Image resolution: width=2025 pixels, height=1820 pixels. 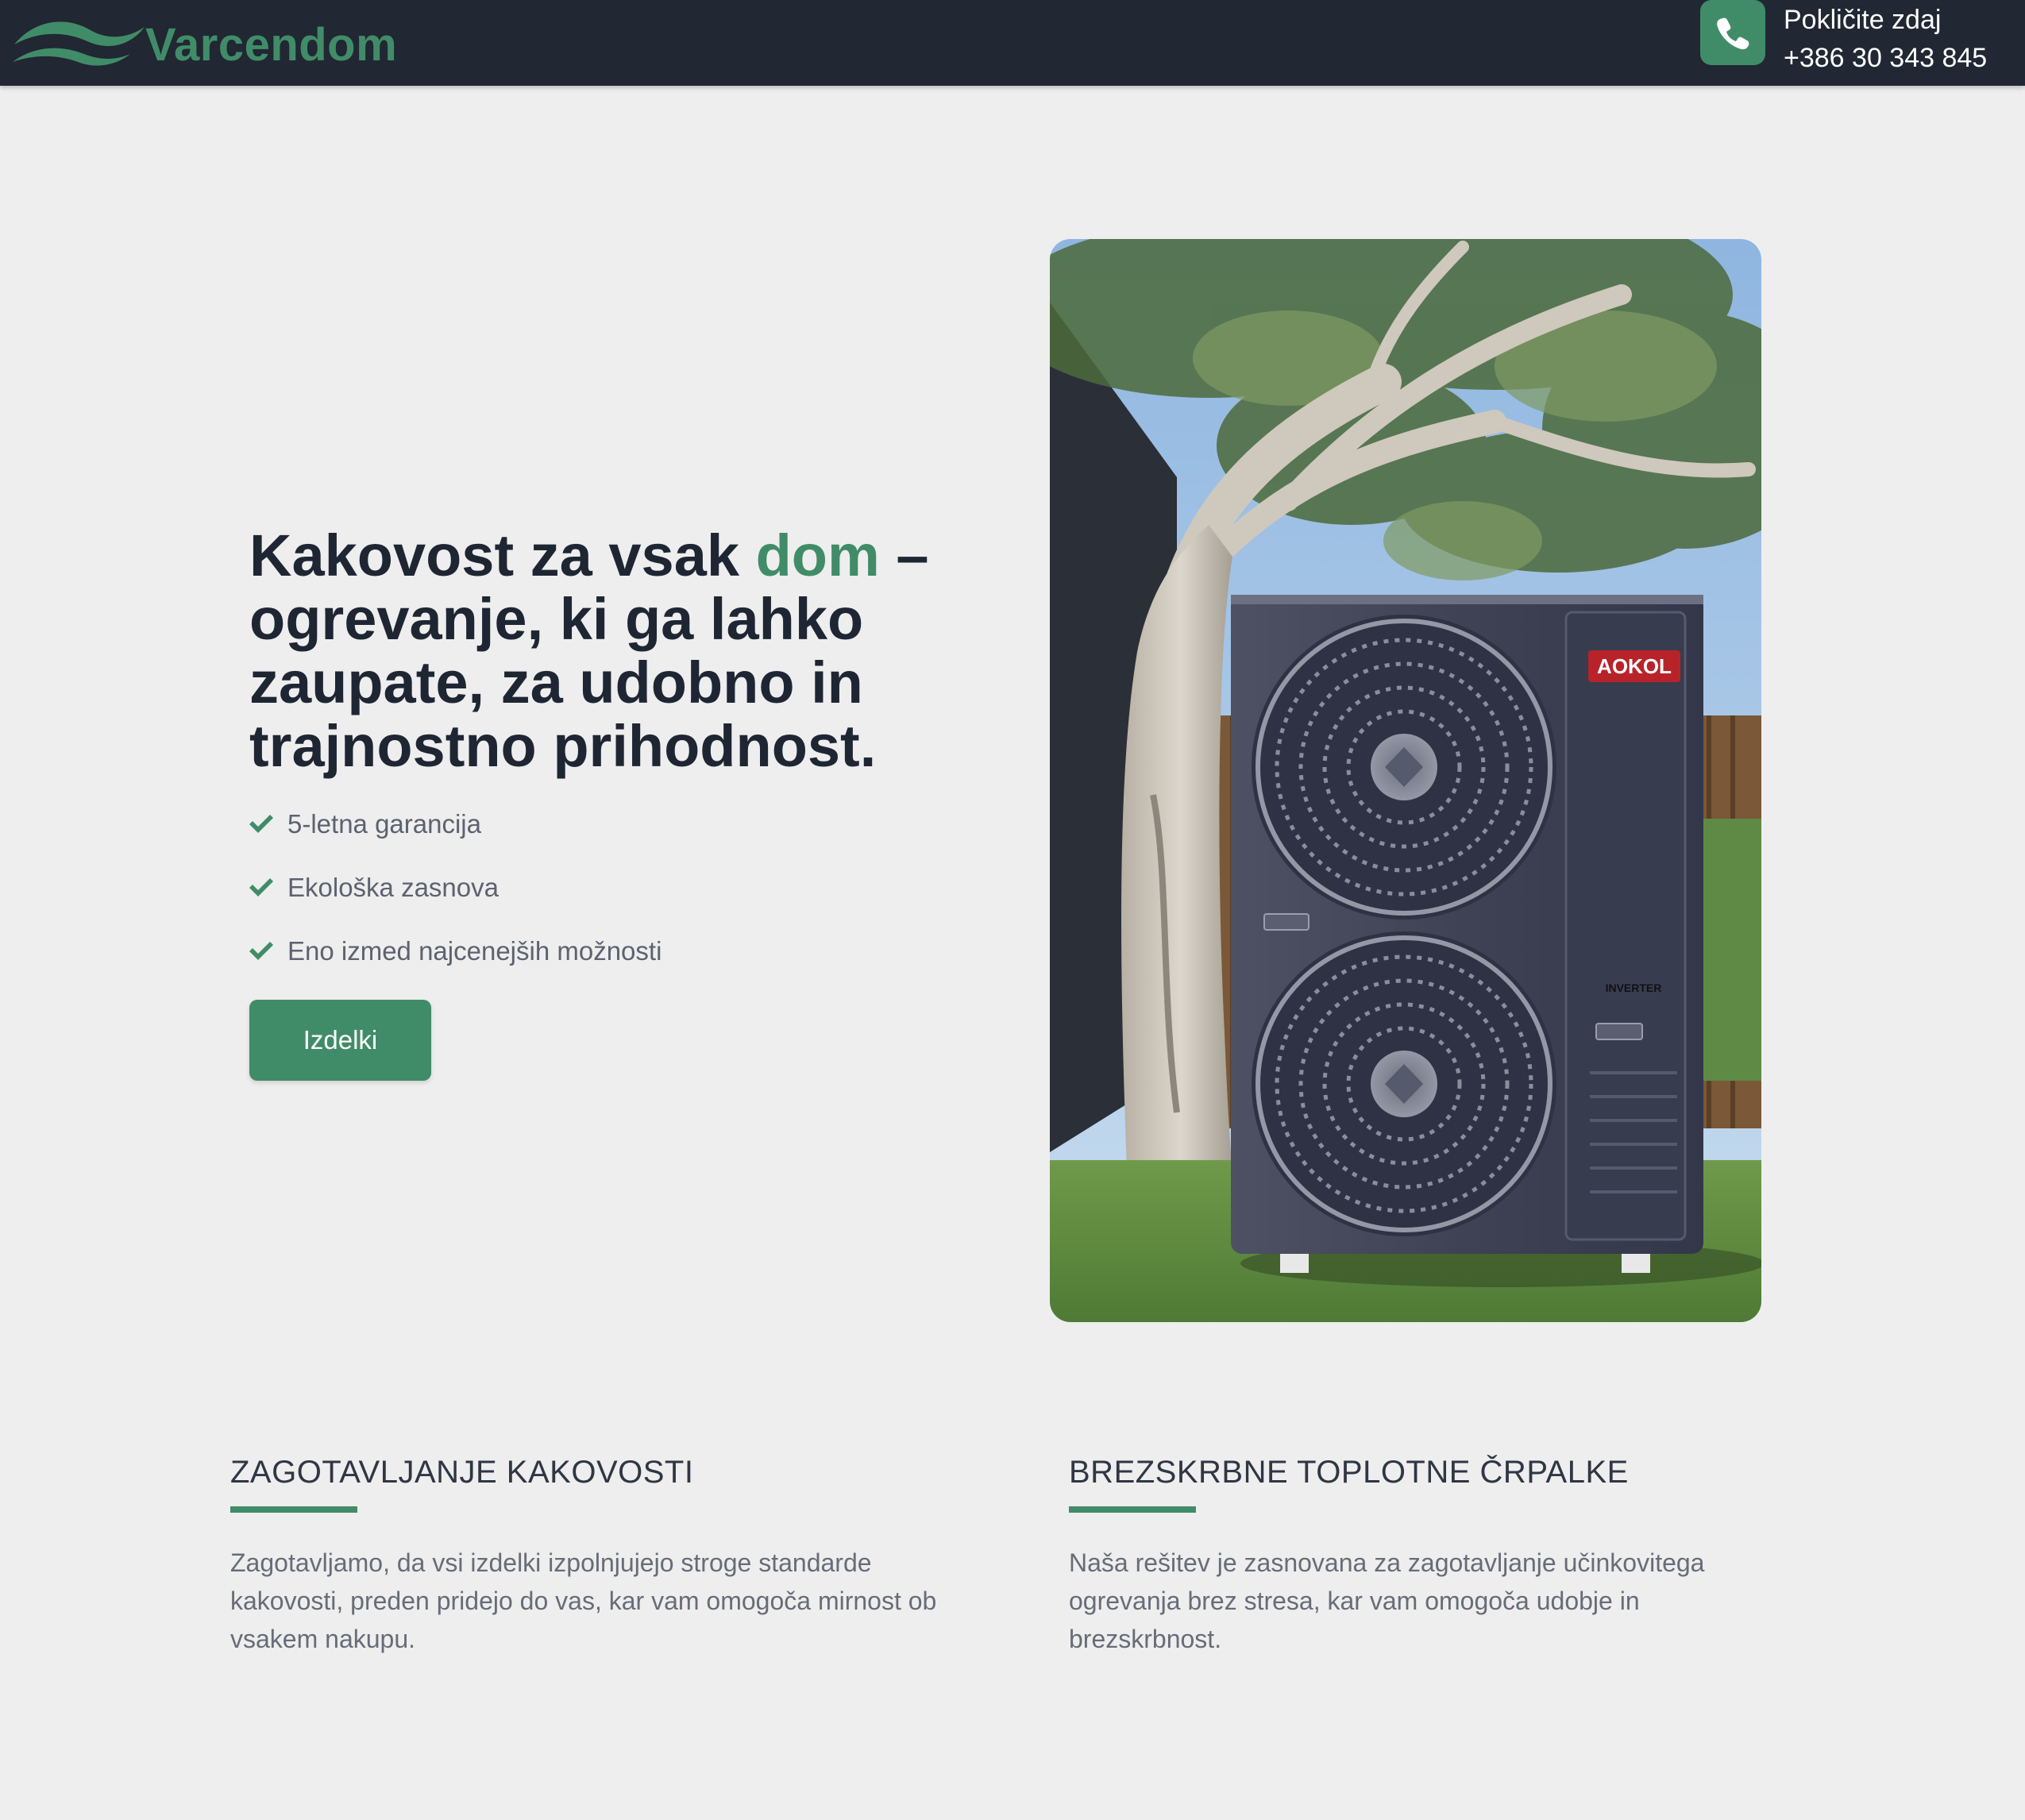 What do you see at coordinates (1634, 987) in the screenshot?
I see `product-badge-label: INVERTER` at bounding box center [1634, 987].